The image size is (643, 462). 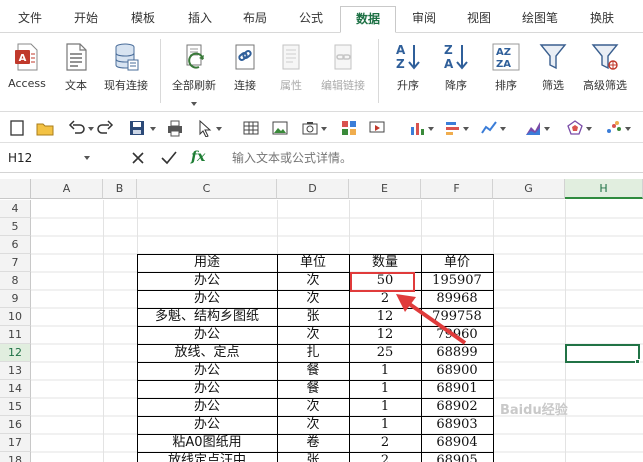 What do you see at coordinates (614, 128) in the screenshot?
I see `scatter-chart-icon` at bounding box center [614, 128].